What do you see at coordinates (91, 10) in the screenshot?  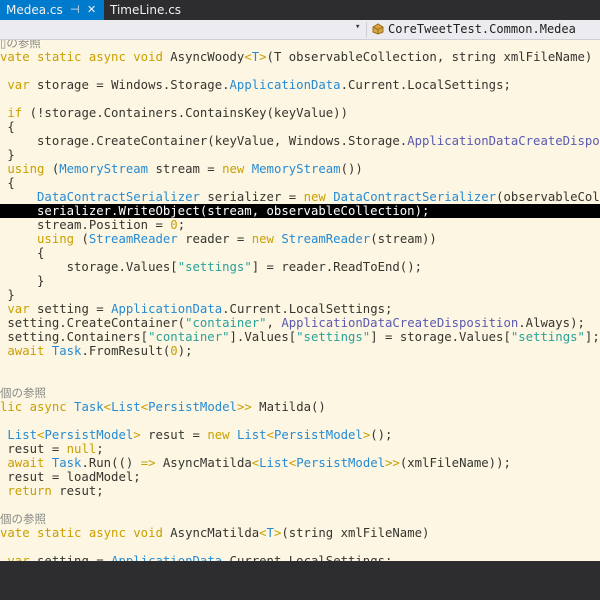 I see `close-icon: ✕` at bounding box center [91, 10].